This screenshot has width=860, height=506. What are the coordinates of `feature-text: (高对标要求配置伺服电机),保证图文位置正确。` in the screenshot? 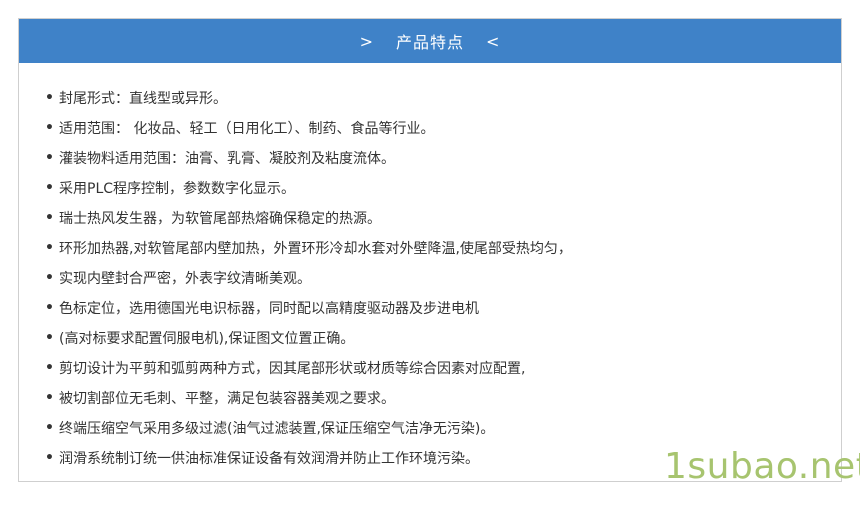 It's located at (207, 339).